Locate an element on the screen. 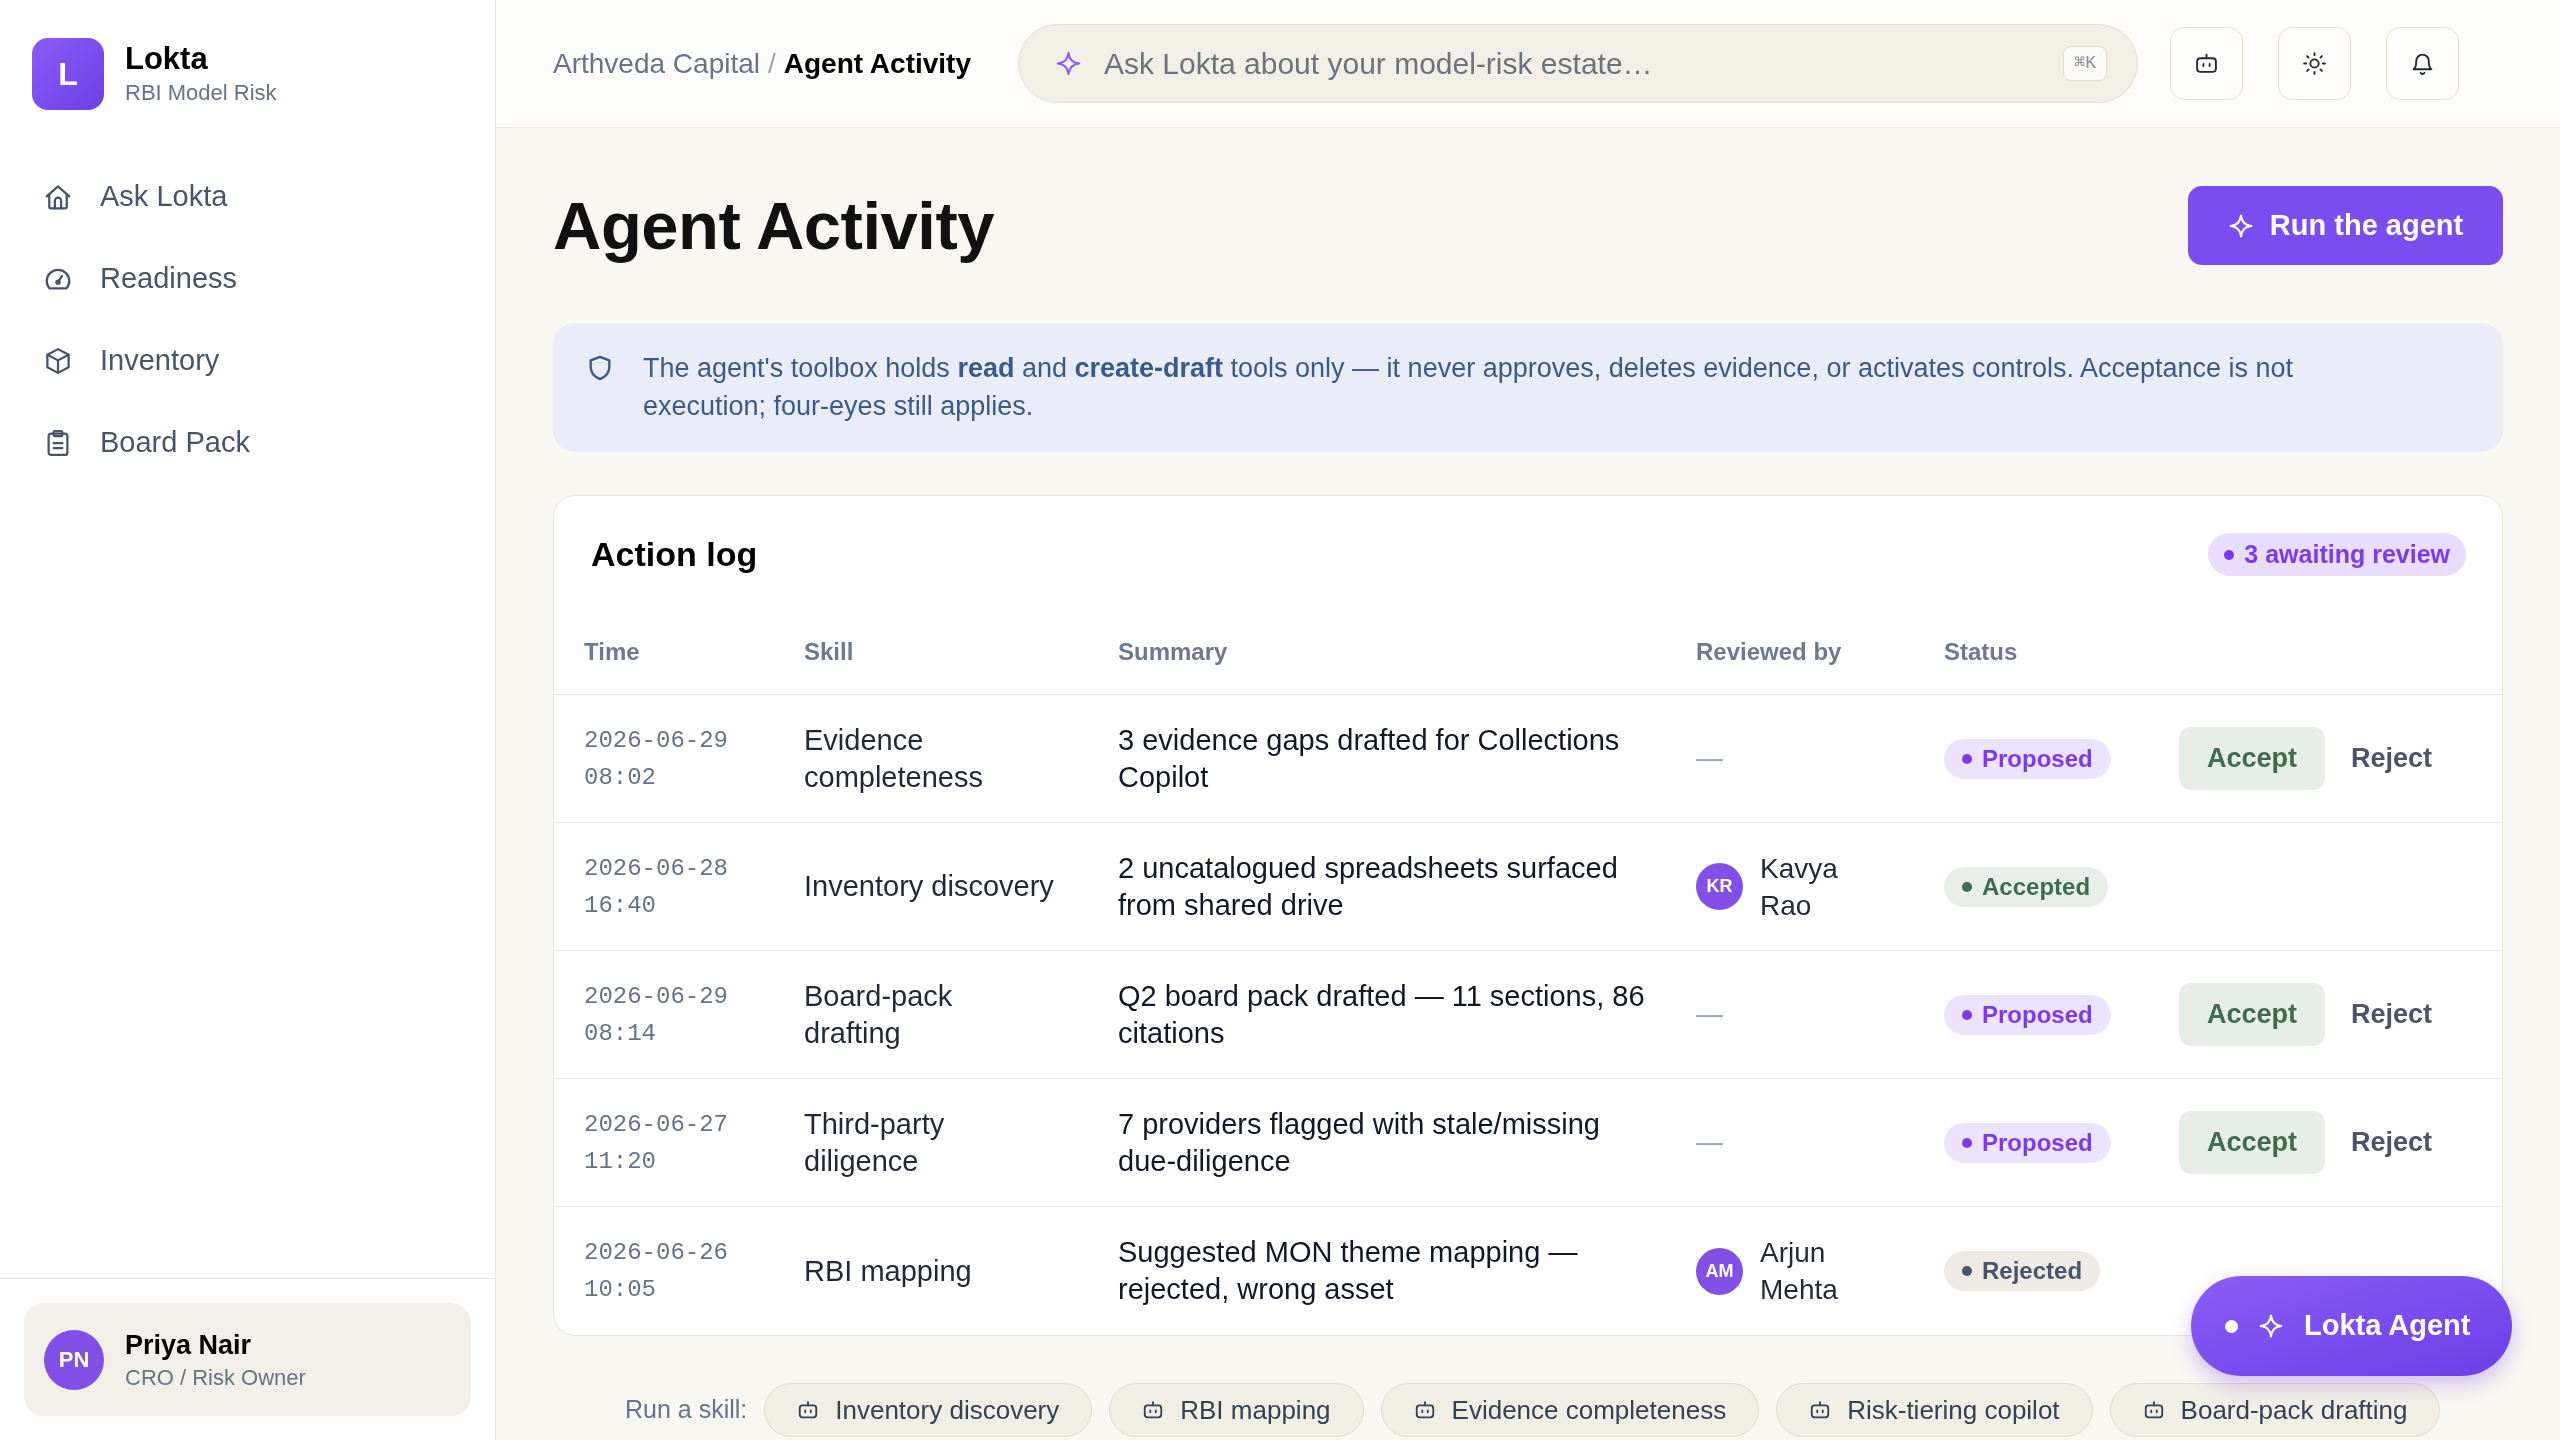 This screenshot has height=1440, width=2560. skill-cell-text: RBI mapping is located at coordinates (888, 1271).